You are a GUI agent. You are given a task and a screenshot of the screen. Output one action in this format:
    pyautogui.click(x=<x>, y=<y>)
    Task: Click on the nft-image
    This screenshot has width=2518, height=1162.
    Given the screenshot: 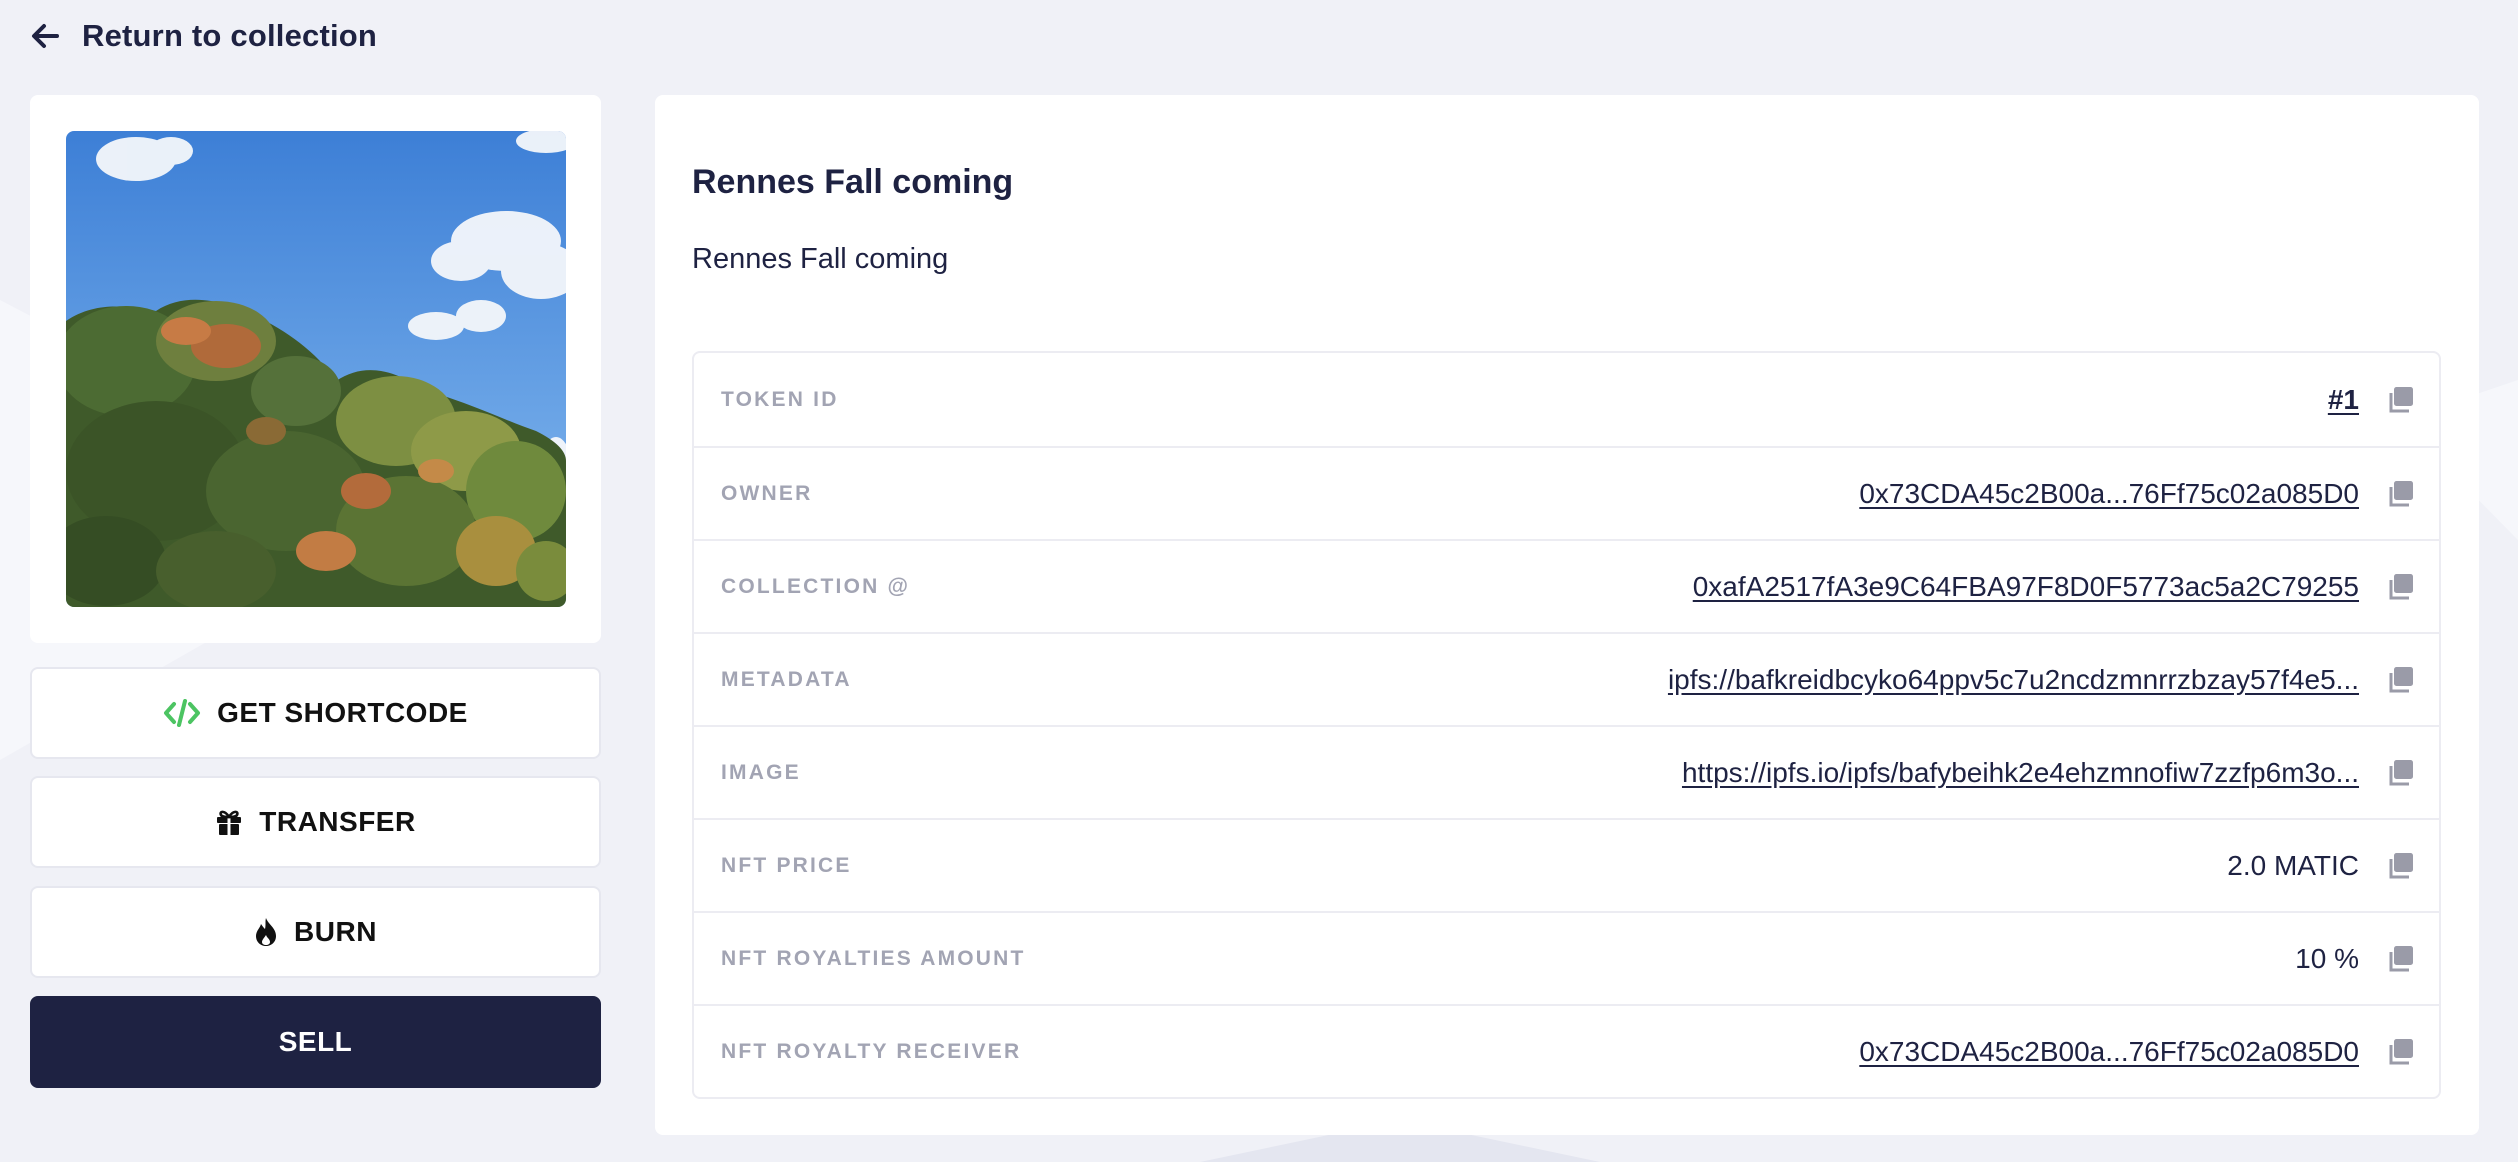 What is the action you would take?
    pyautogui.click(x=316, y=369)
    